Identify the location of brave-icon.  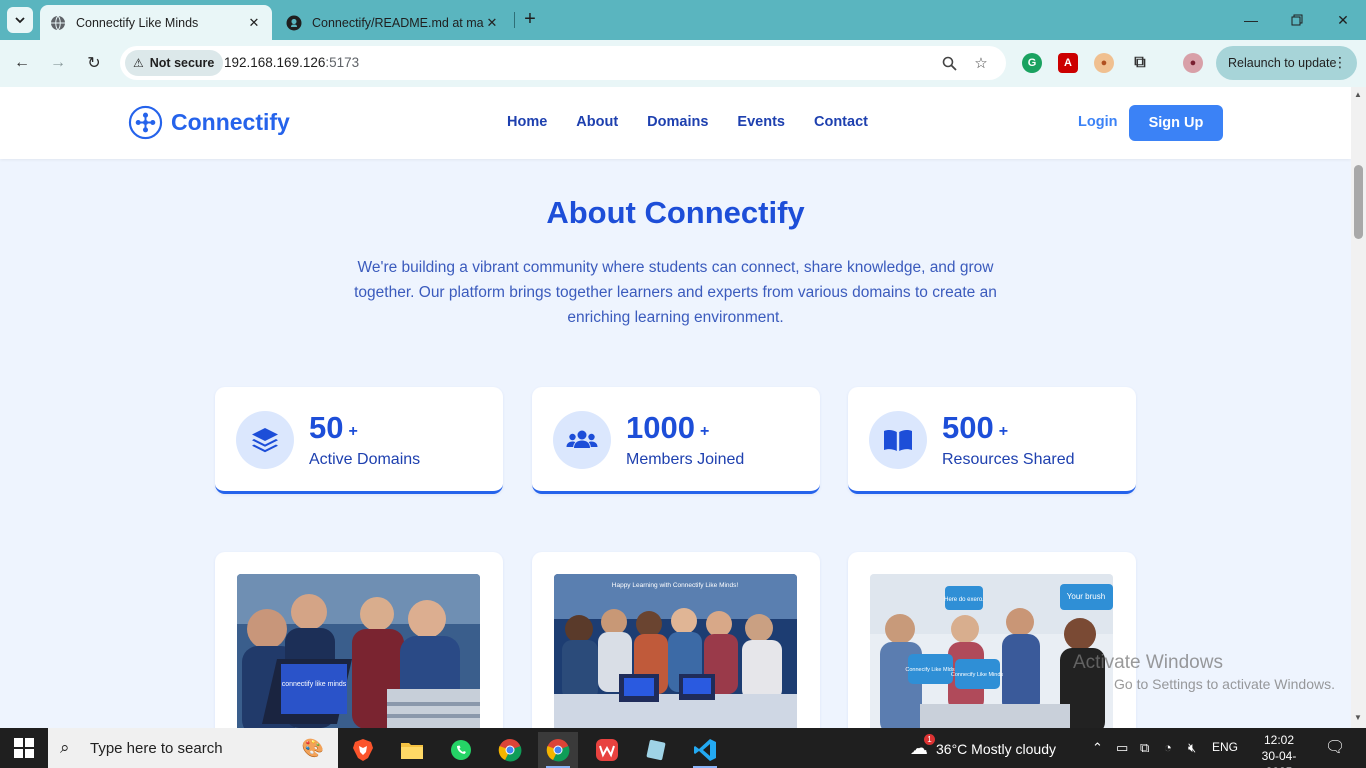
(363, 750).